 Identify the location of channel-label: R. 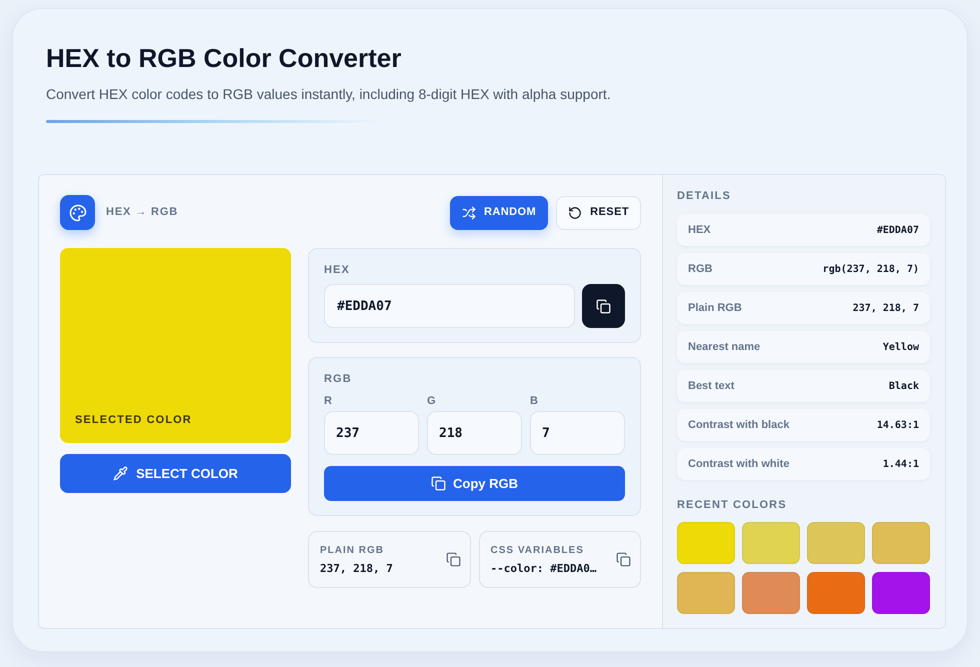
(328, 401).